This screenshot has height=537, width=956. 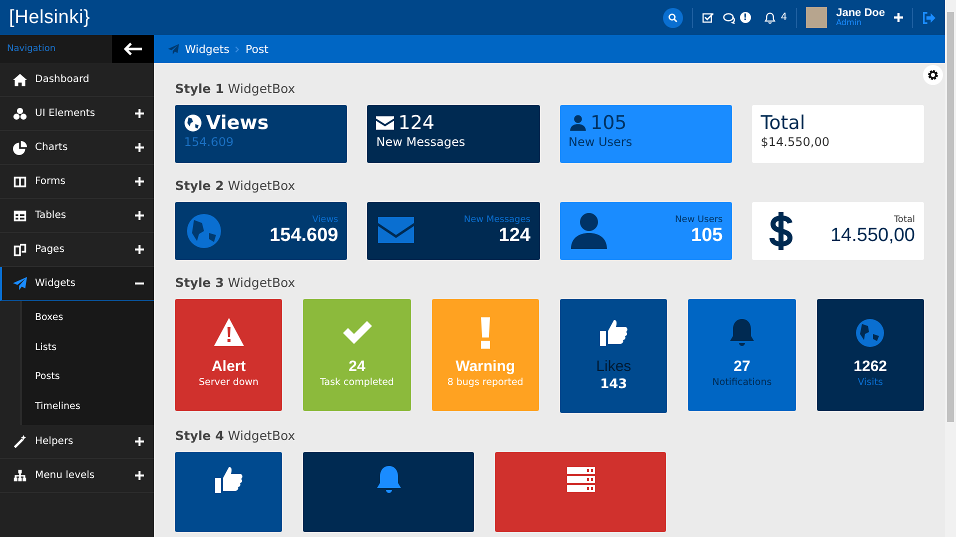 I want to click on search-button, so click(x=672, y=18).